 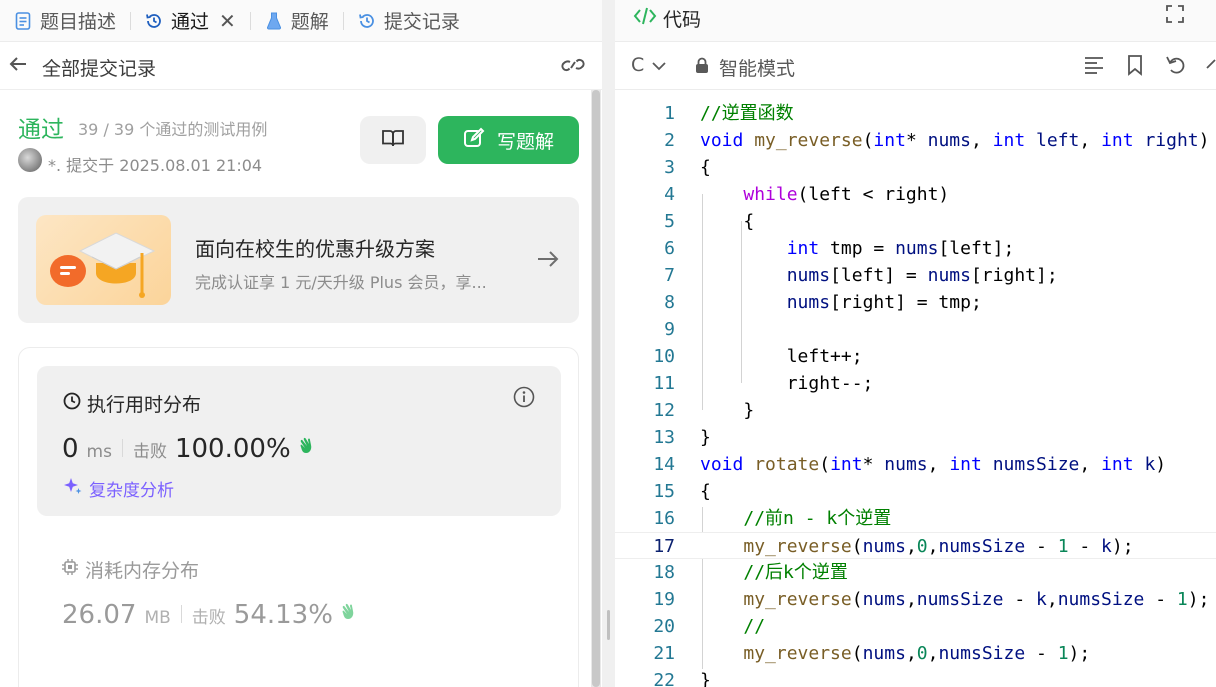 I want to click on complexity-label: 复杂度分析, so click(x=131, y=491).